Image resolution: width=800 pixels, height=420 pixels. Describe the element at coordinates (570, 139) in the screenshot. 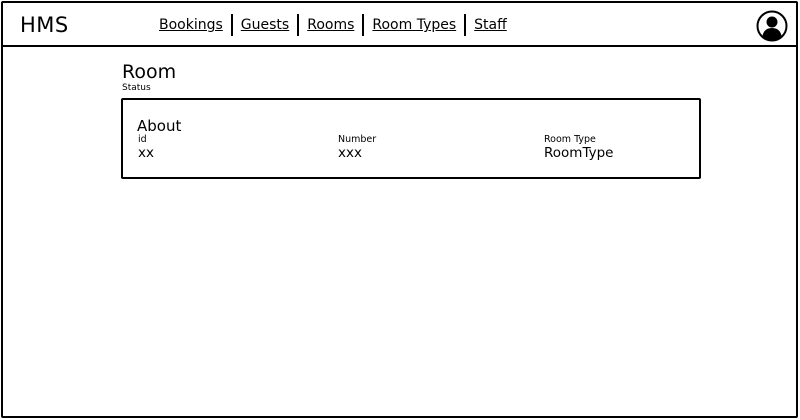

I see `field-label-room-type: Room Type` at that location.